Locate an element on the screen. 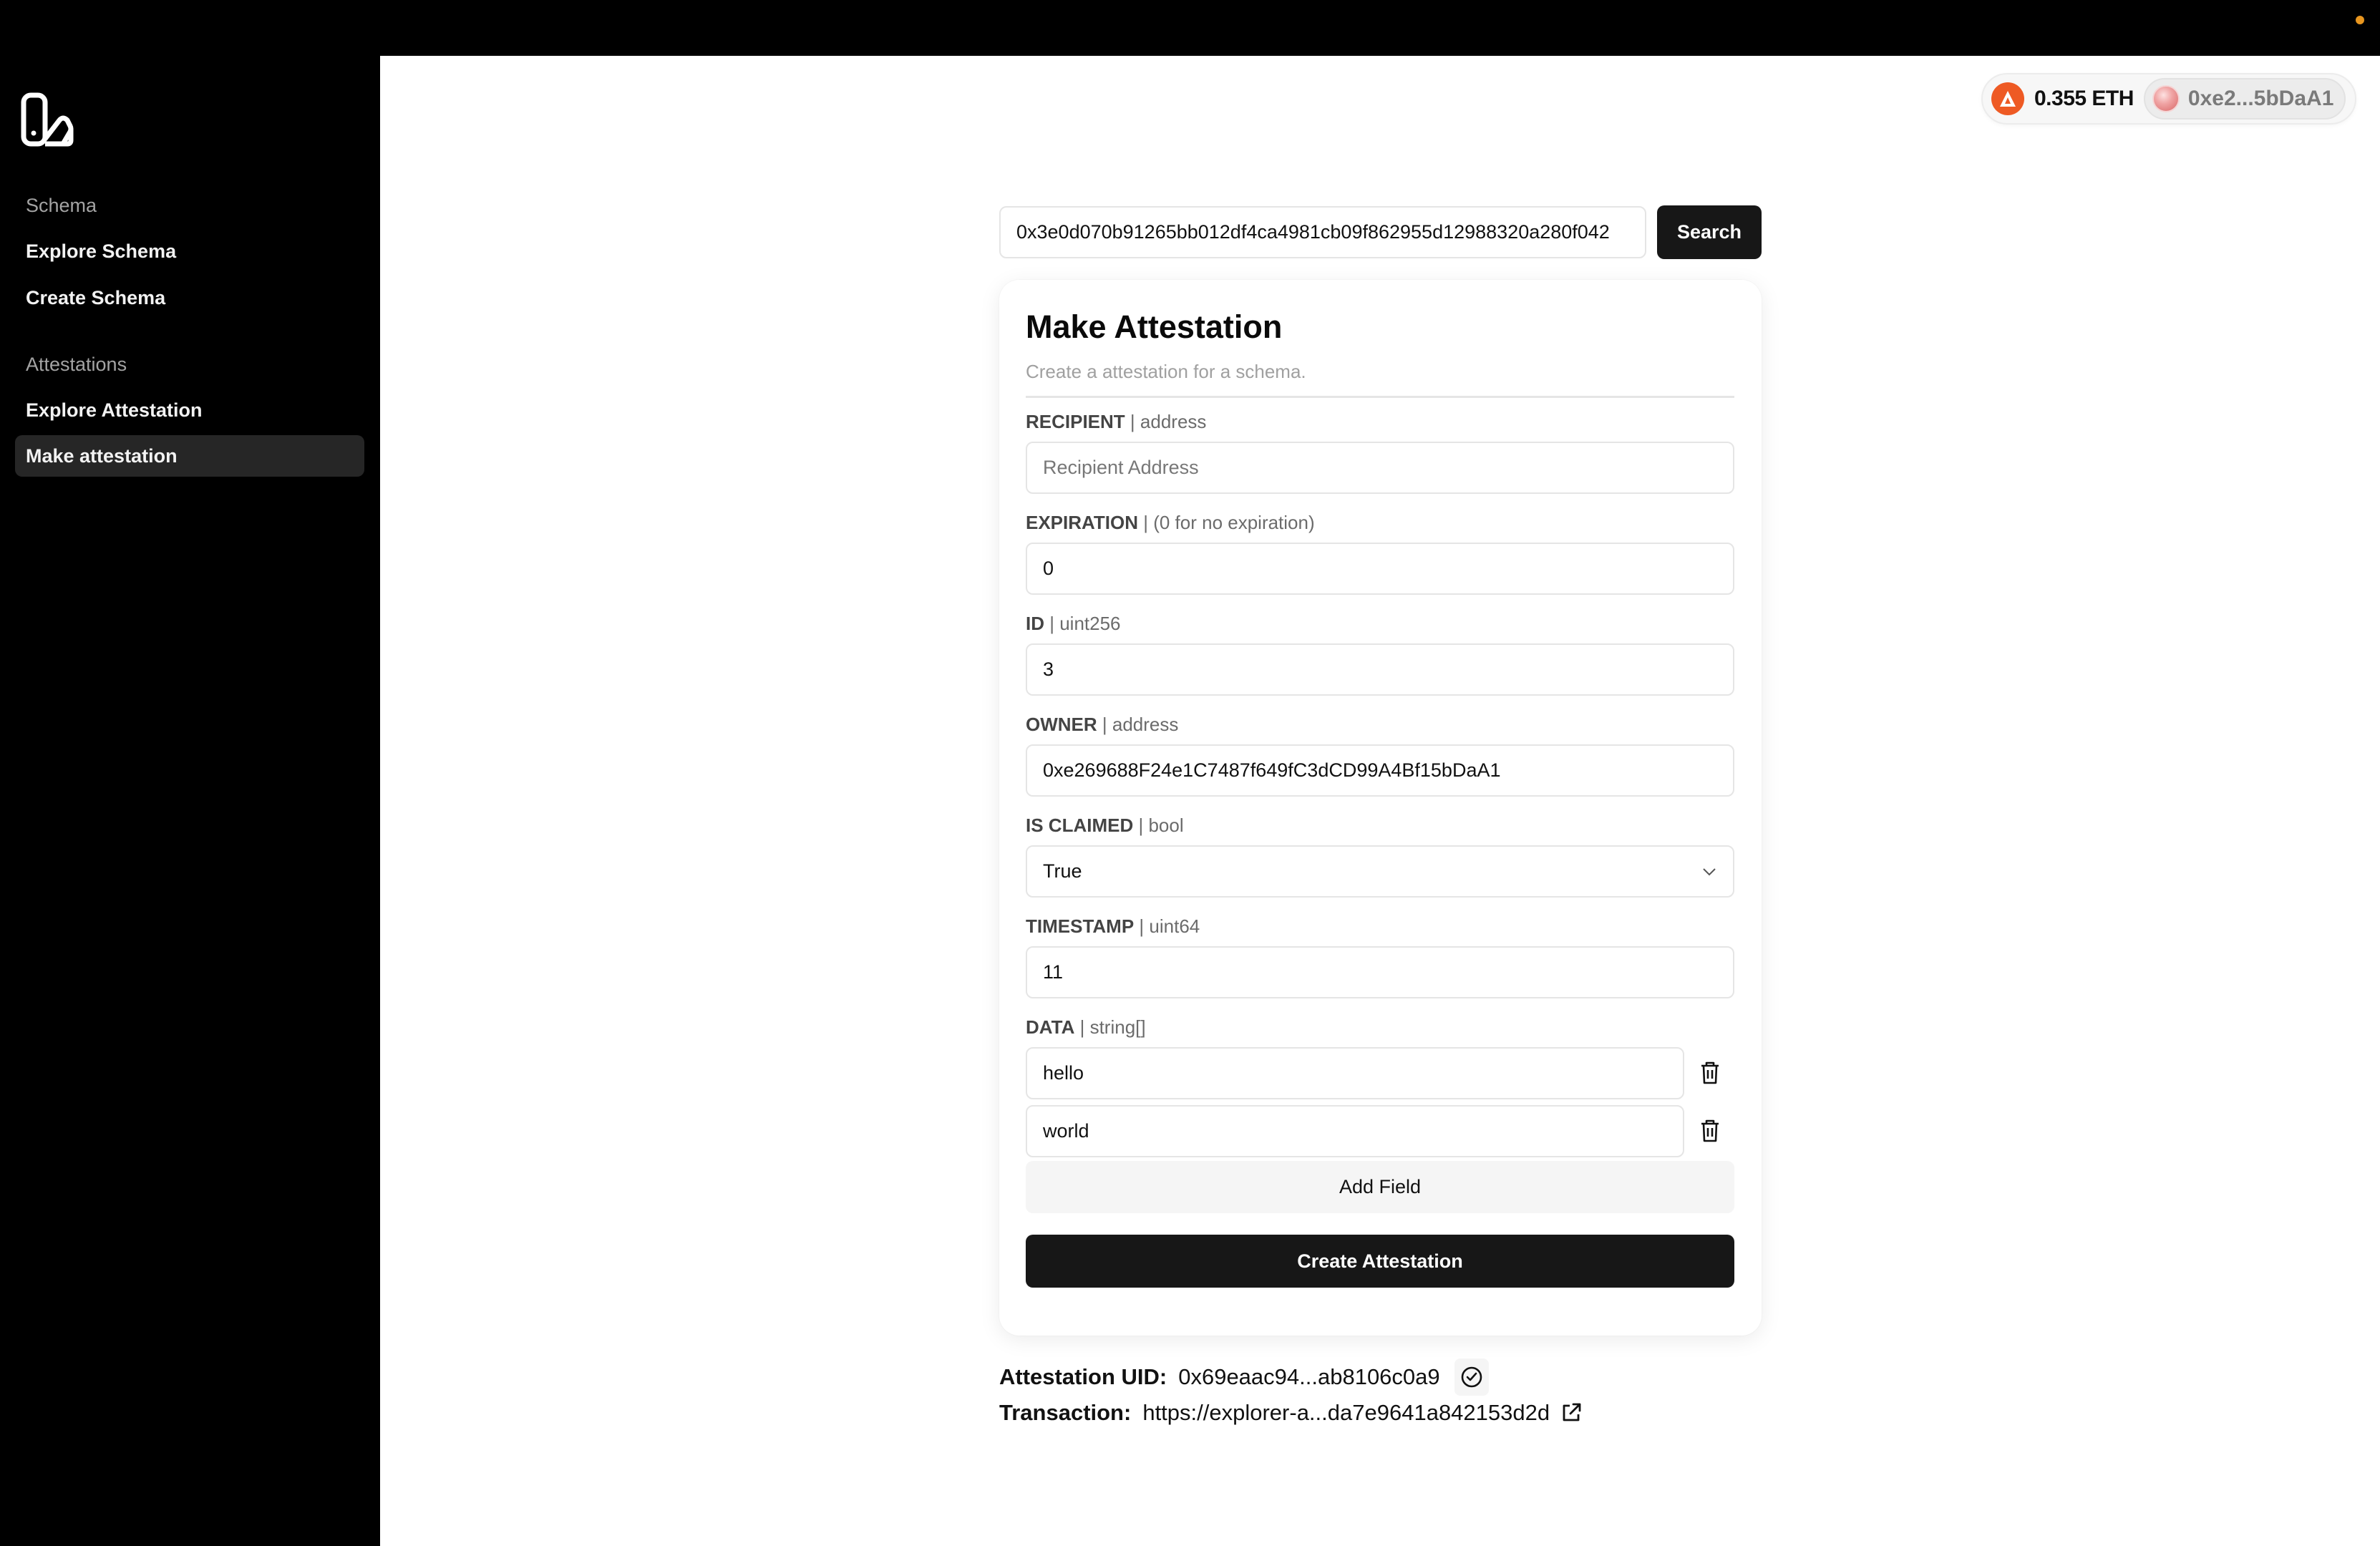 Image resolution: width=2380 pixels, height=1546 pixels. add-field-button: Add Field is located at coordinates (1380, 1187).